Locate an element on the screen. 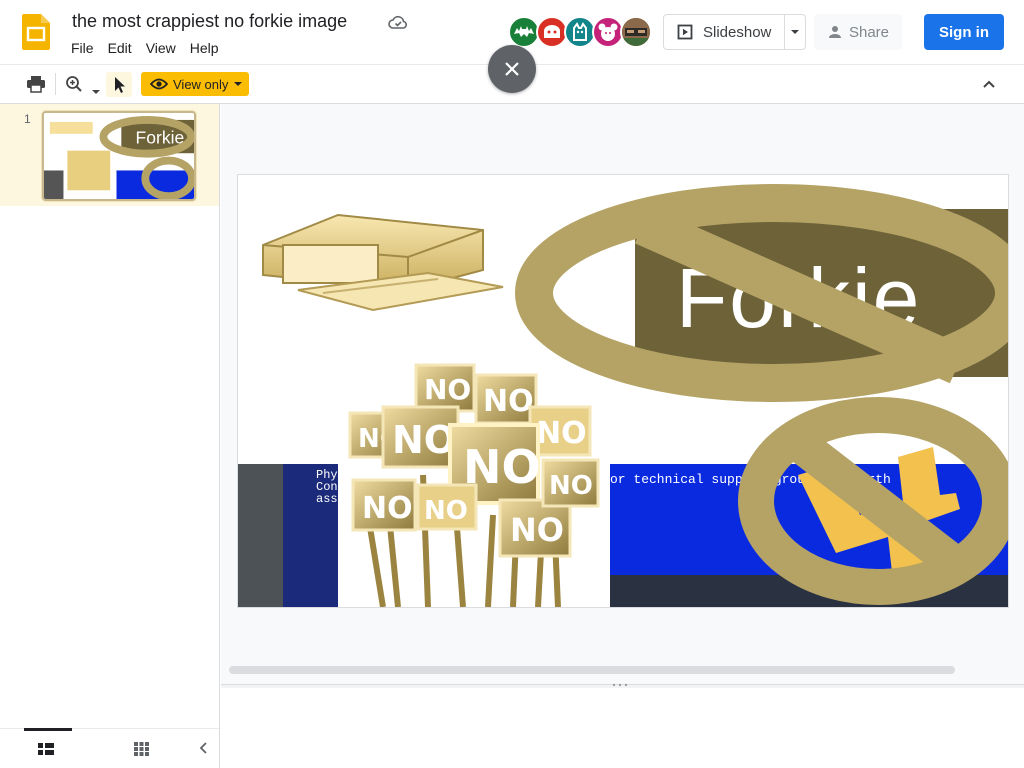 The width and height of the screenshot is (1024, 768). slideshow-dropdown-button is located at coordinates (794, 32).